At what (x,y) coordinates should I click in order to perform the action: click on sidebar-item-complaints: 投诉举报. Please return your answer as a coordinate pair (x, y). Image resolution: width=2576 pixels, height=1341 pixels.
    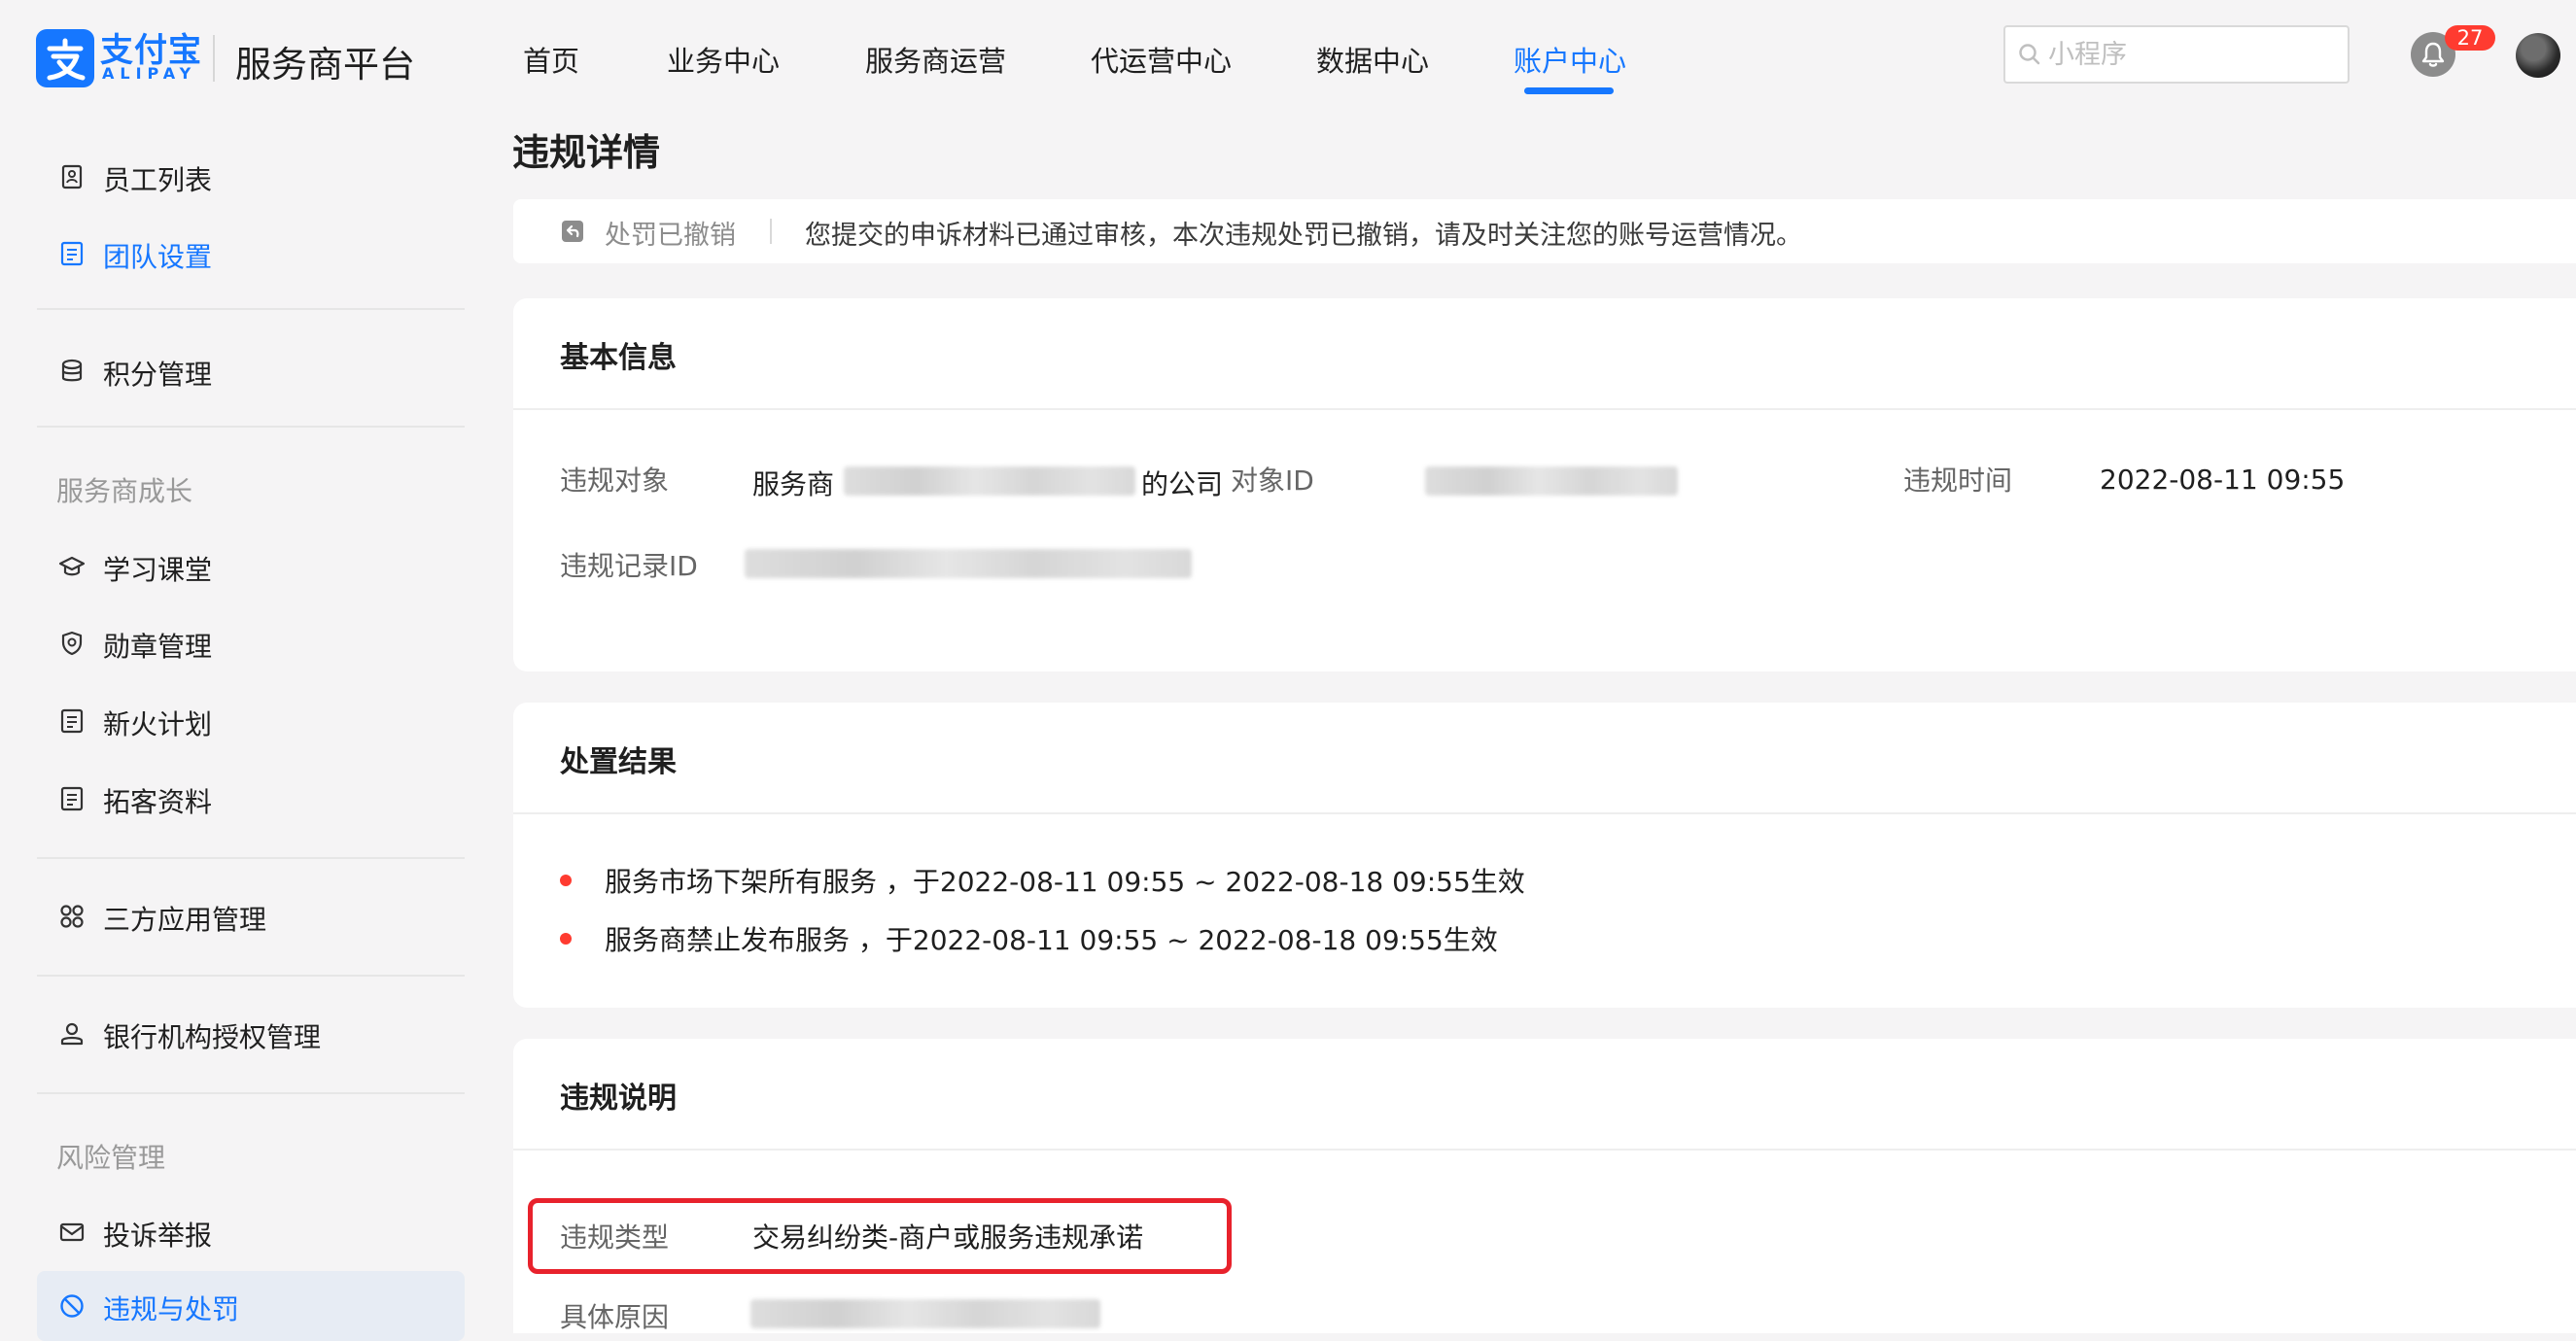
    Looking at the image, I should click on (251, 1231).